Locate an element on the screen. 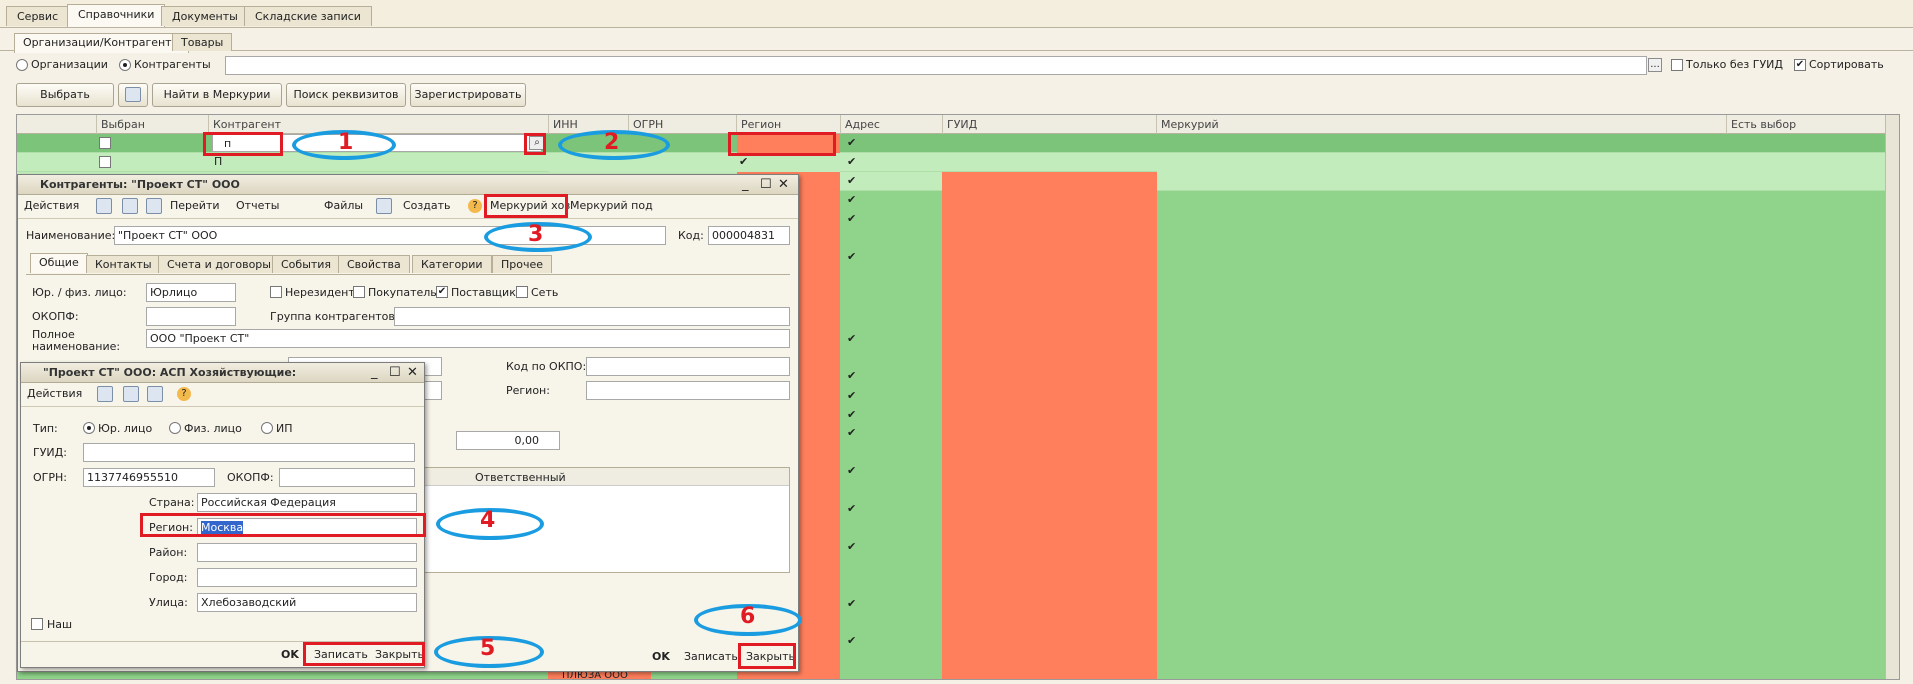 This screenshot has height=684, width=1913. tab-warehouse-records: Складские записи is located at coordinates (308, 16).